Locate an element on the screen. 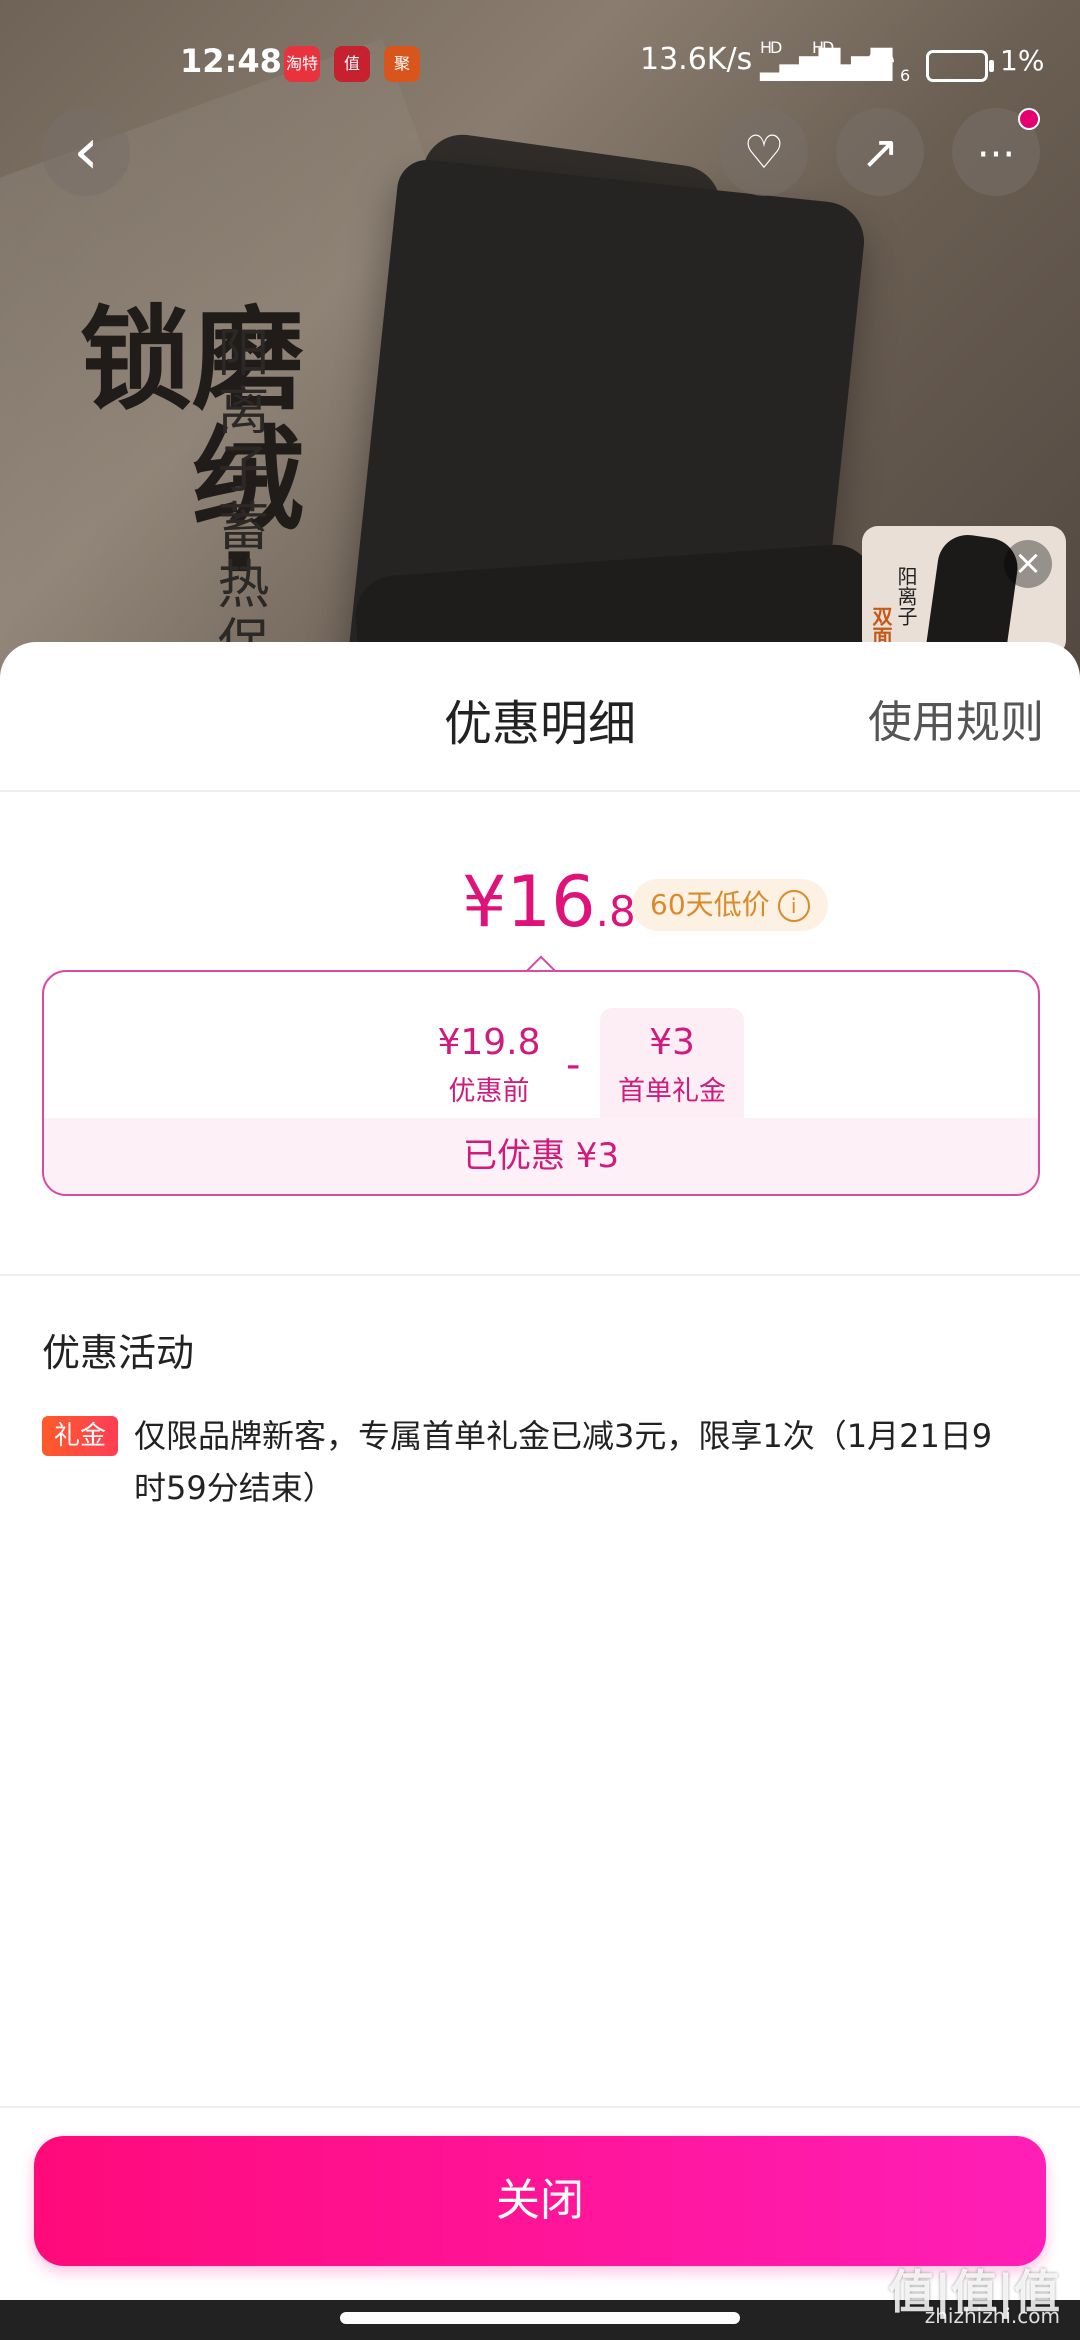 The image size is (1080, 2340). favorite-button: ♡ is located at coordinates (764, 152).